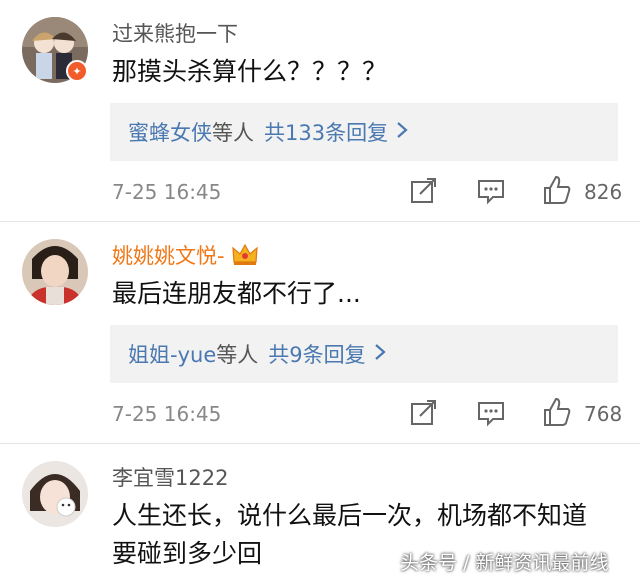 Image resolution: width=640 pixels, height=580 pixels. I want to click on comment-text: 那摸头杀算什么？？？？, so click(250, 71).